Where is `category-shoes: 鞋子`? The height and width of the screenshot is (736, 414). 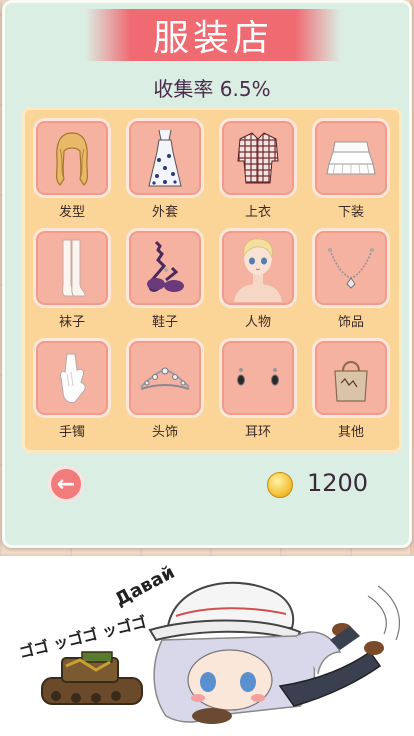 category-shoes: 鞋子 is located at coordinates (165, 281).